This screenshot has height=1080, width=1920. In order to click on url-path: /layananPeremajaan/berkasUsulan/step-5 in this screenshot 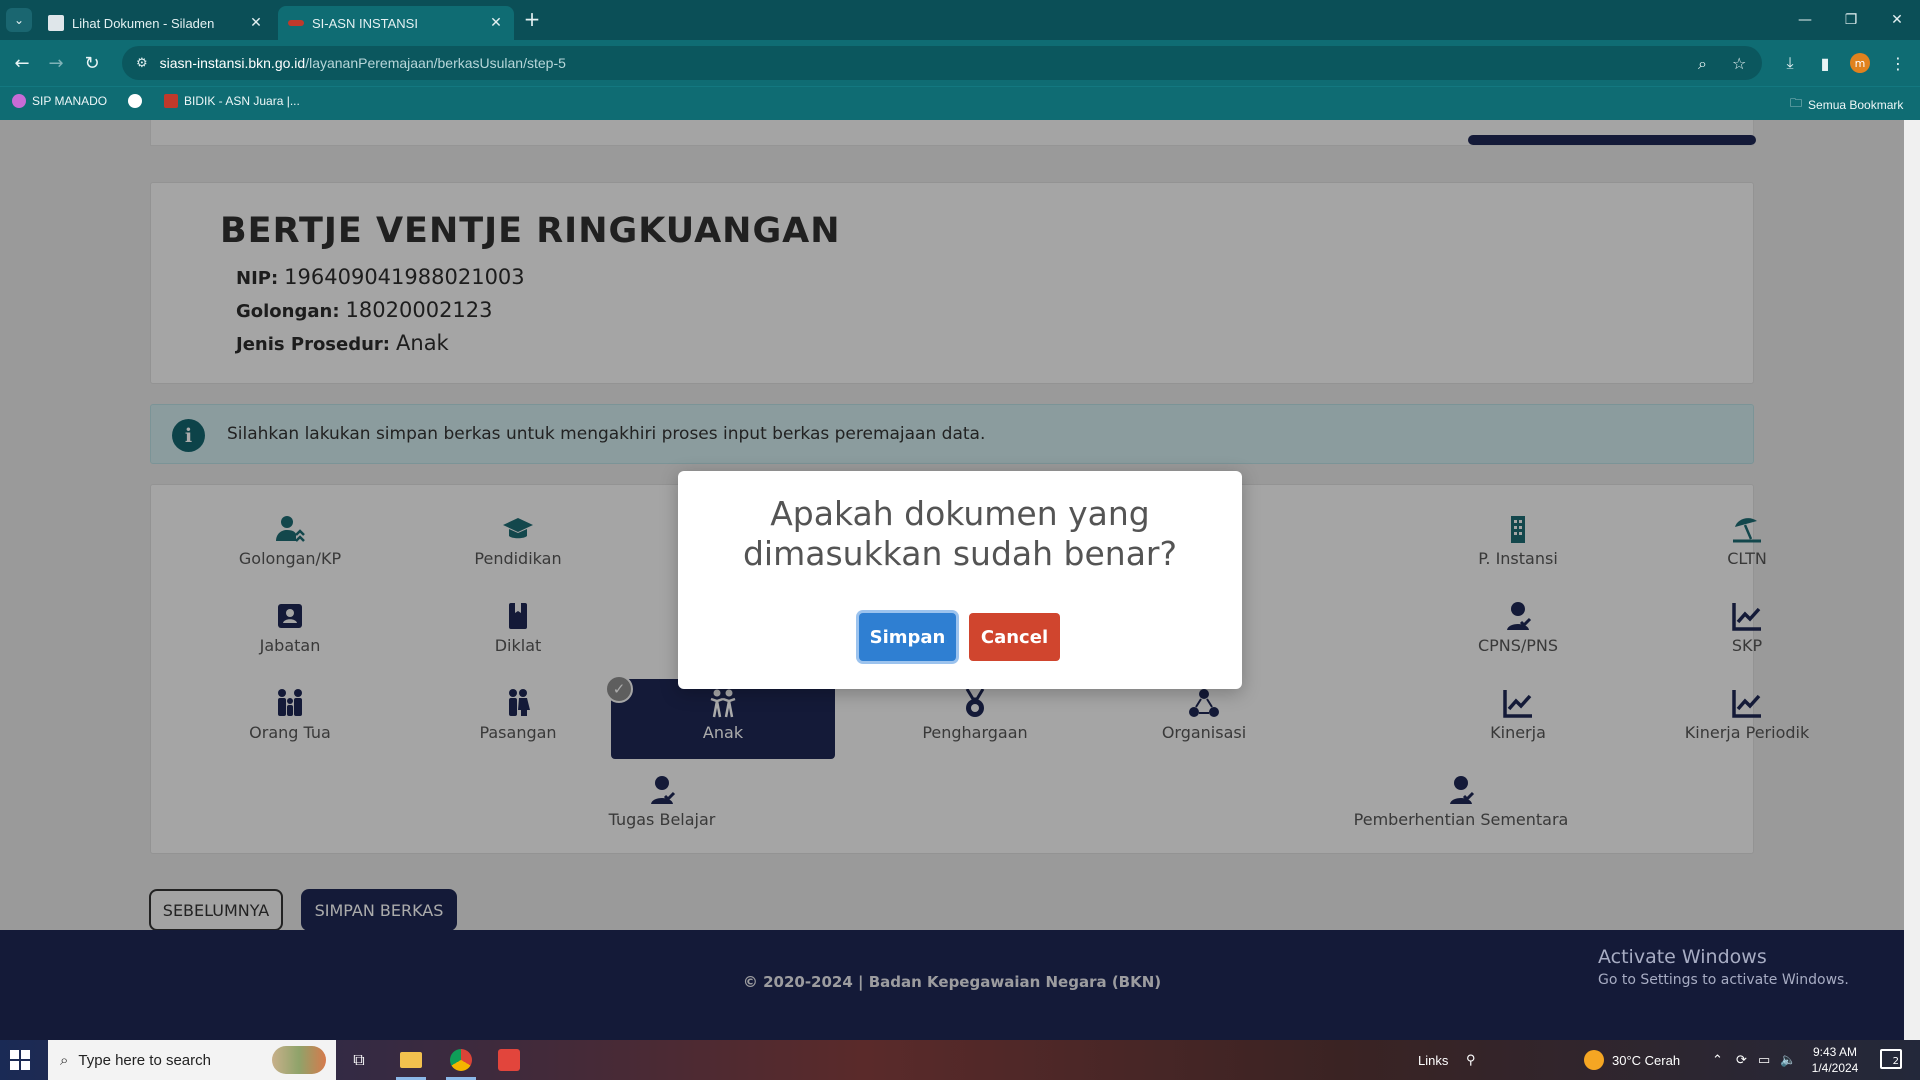, I will do `click(435, 63)`.